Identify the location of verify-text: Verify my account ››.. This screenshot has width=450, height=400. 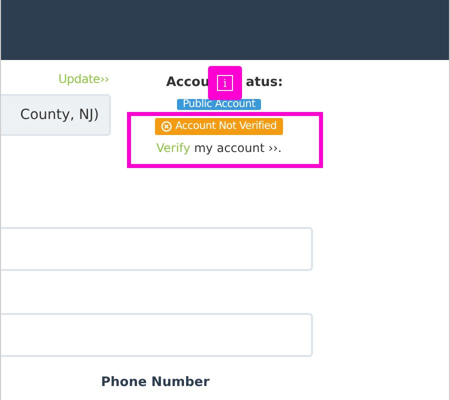
(219, 148).